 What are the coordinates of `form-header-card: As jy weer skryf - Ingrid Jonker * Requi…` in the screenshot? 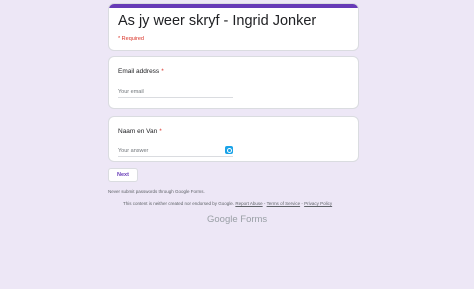 It's located at (233, 27).